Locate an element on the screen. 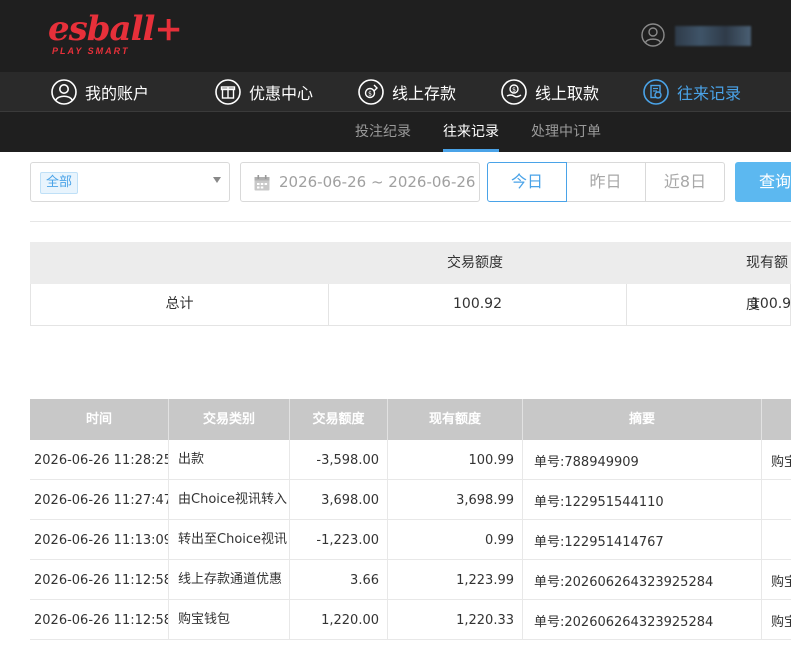 The image size is (791, 647). header-amount: 交易额度 is located at coordinates (339, 419).